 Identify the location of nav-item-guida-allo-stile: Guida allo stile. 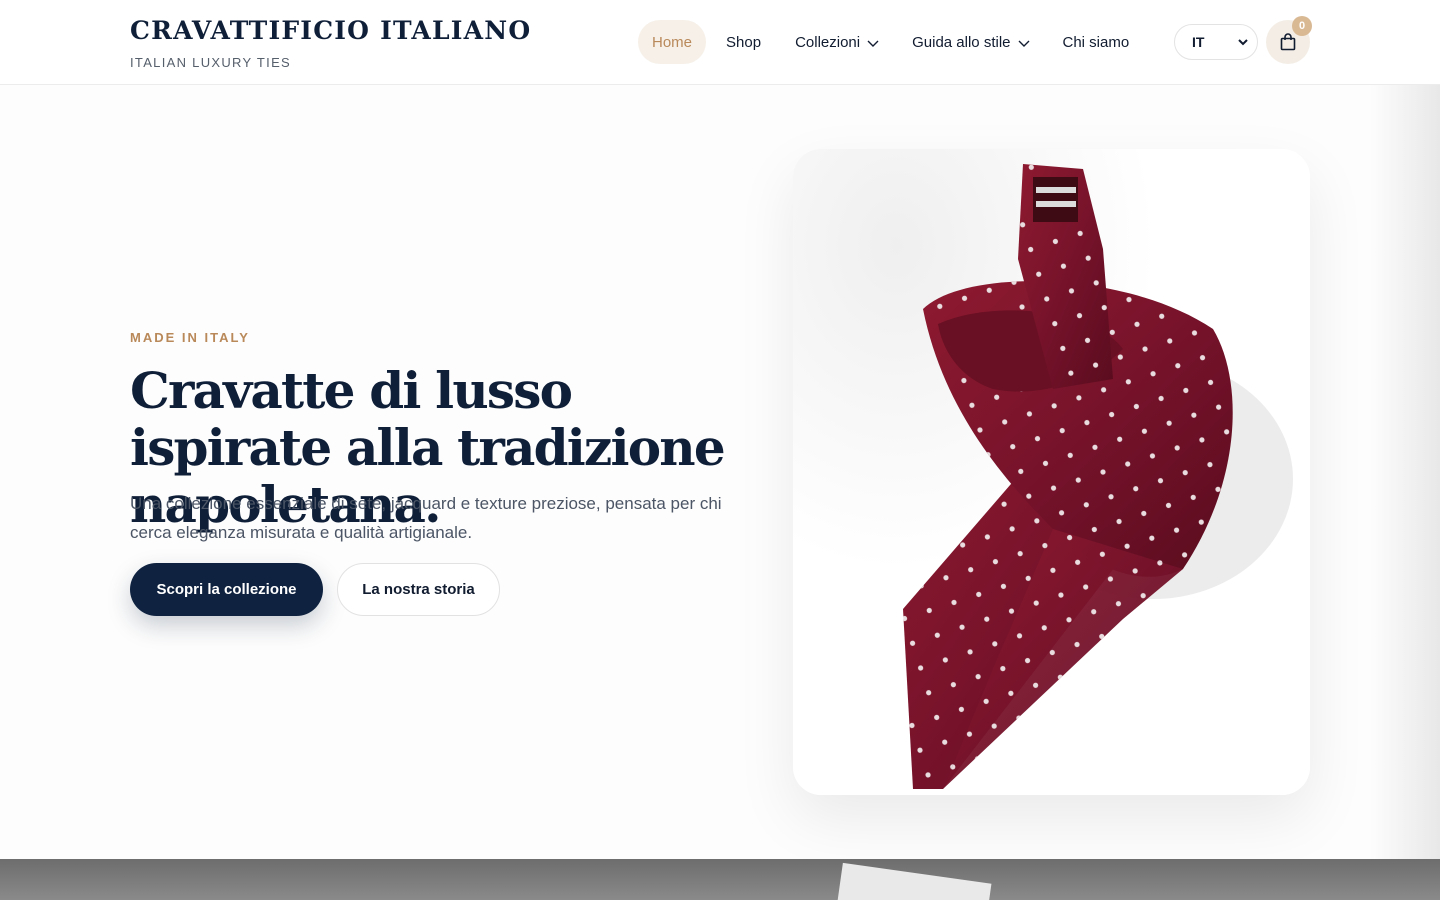
(971, 42).